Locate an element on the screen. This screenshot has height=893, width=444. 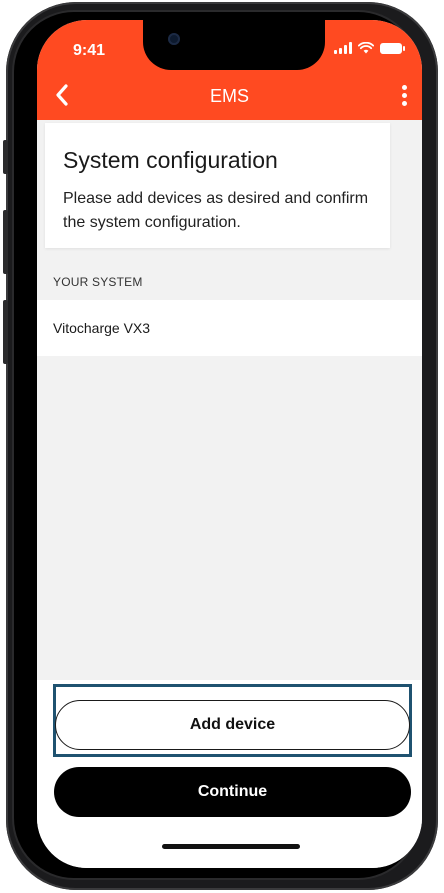
more-menu-button is located at coordinates (404, 95).